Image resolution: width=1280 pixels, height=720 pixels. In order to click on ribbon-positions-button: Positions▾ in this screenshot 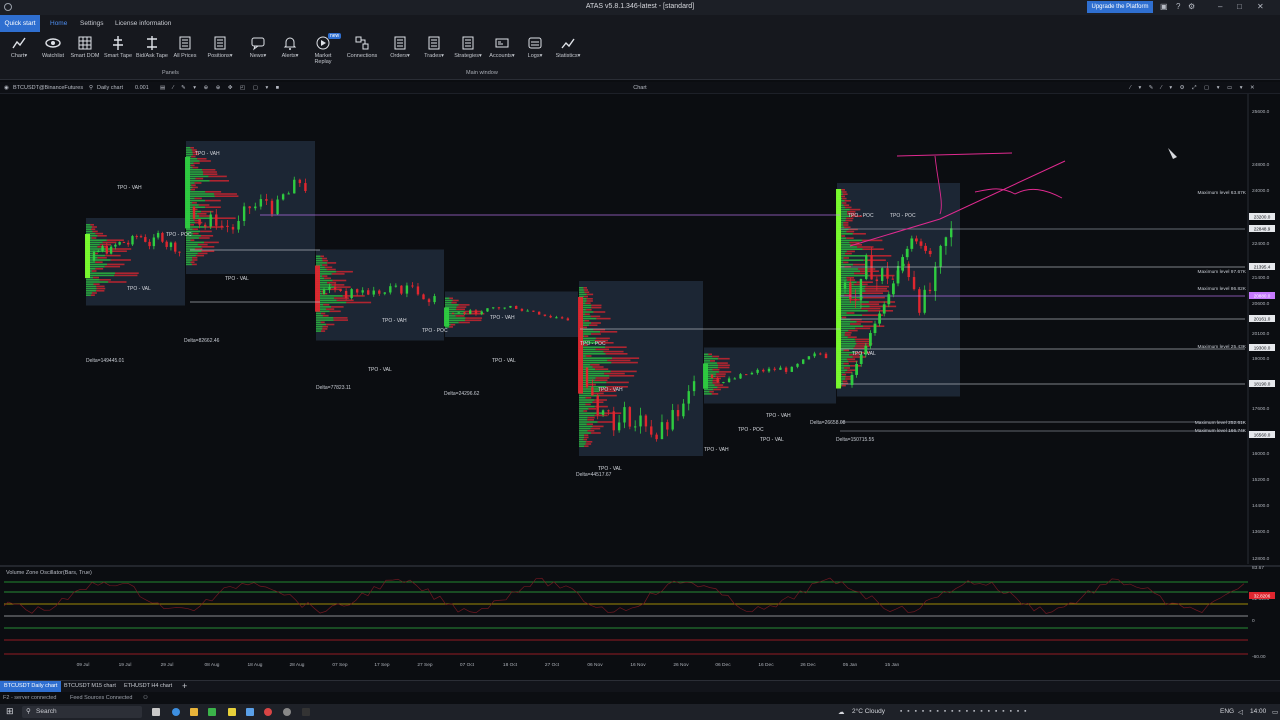, I will do `click(220, 47)`.